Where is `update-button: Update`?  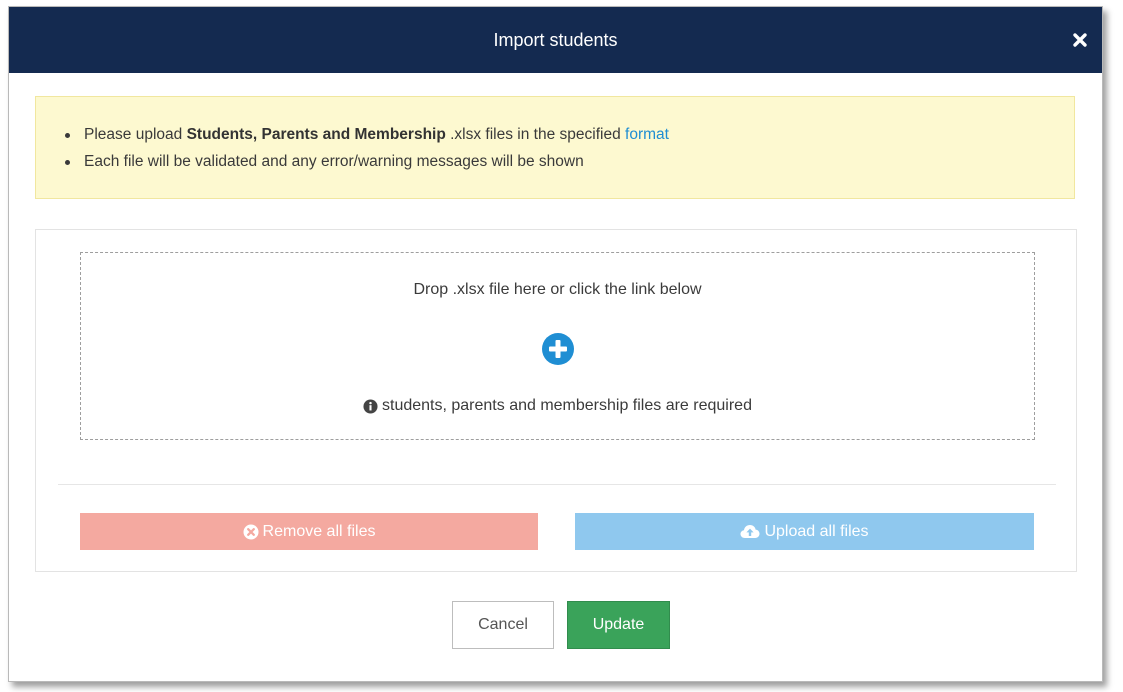
update-button: Update is located at coordinates (618, 625).